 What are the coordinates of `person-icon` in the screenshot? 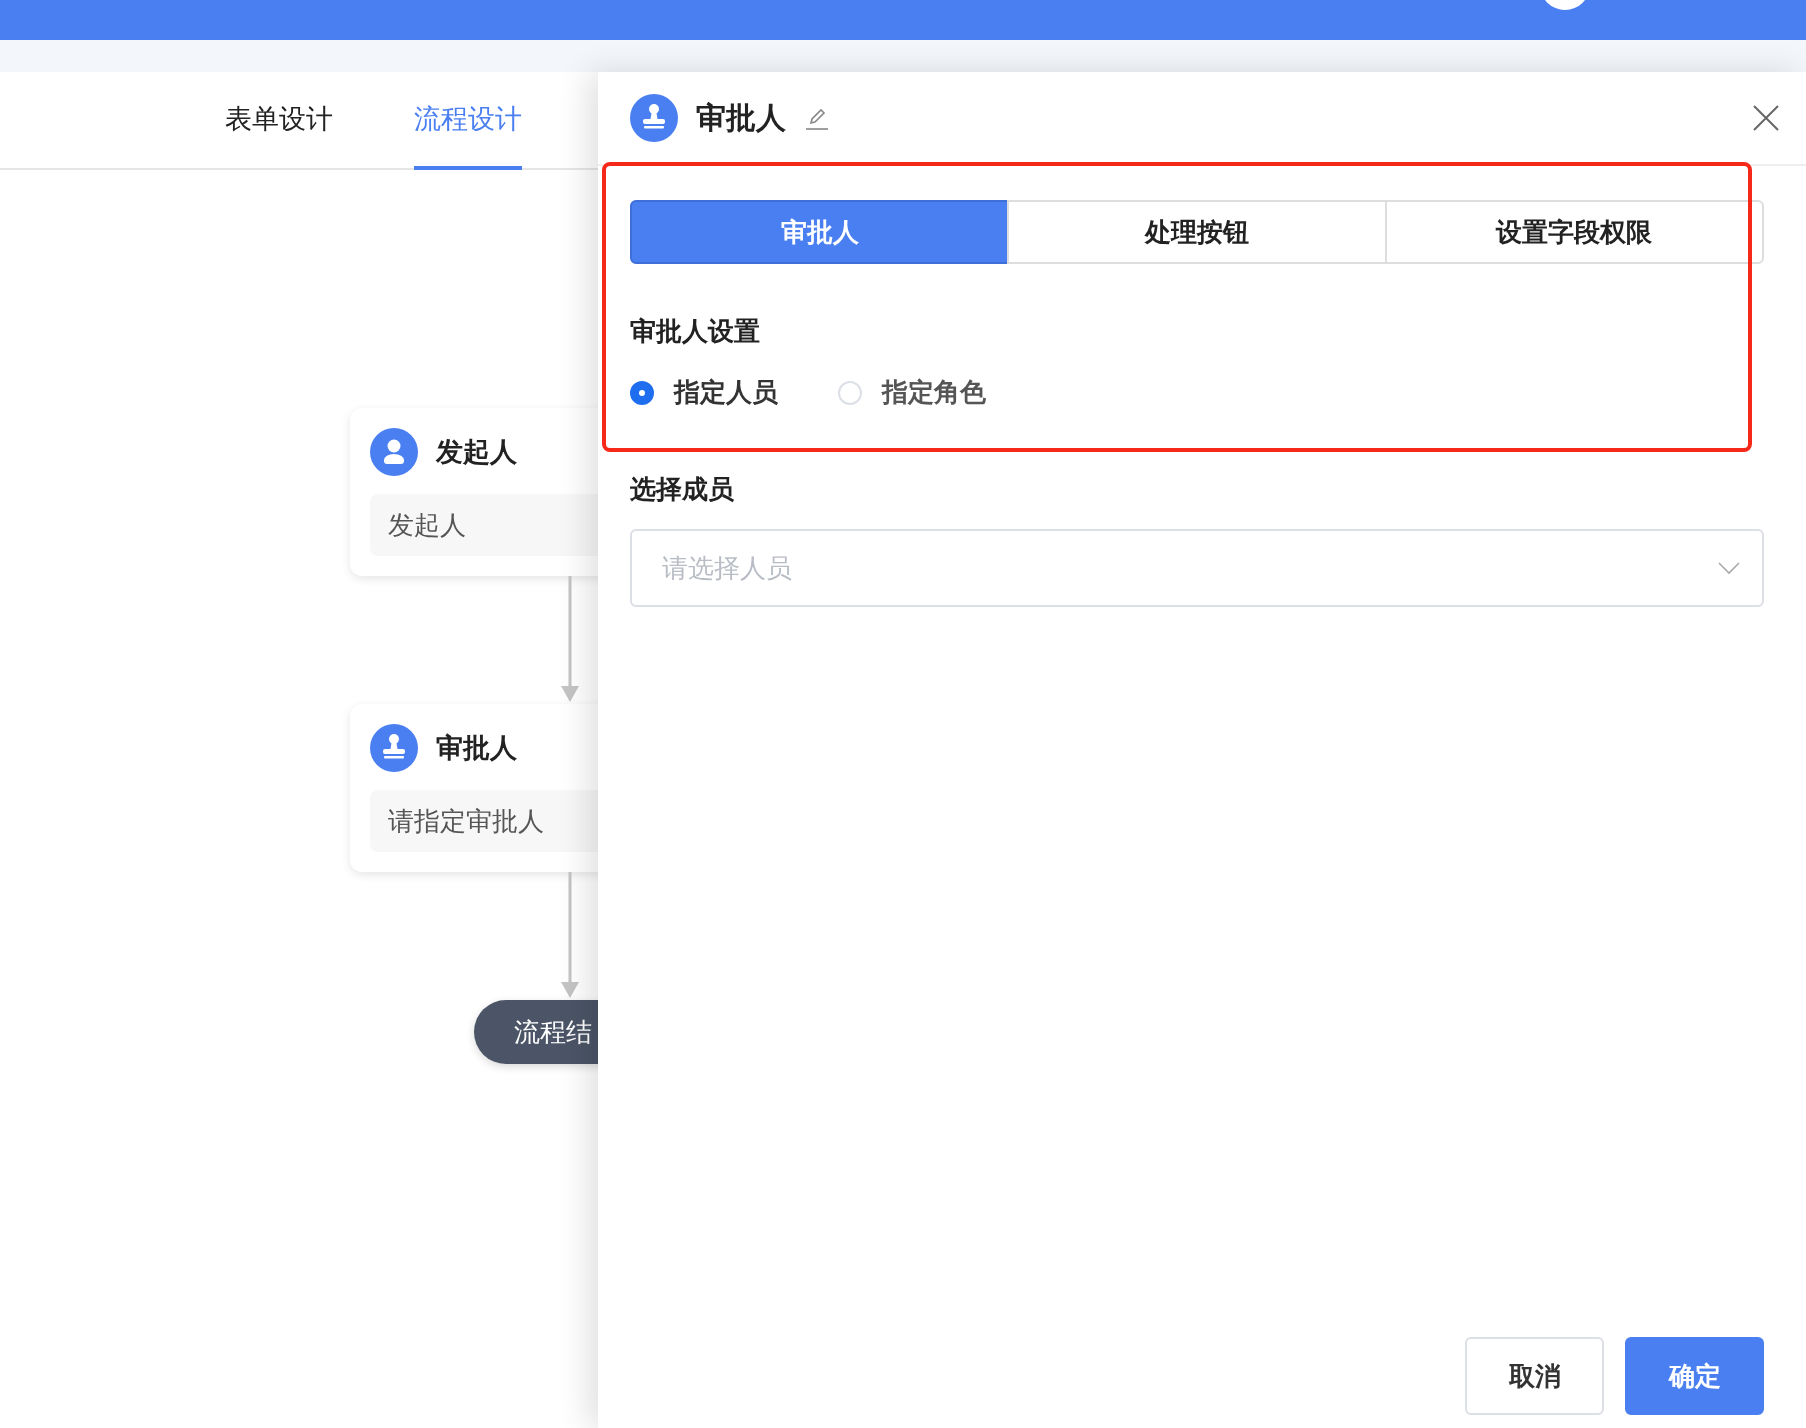 It's located at (394, 452).